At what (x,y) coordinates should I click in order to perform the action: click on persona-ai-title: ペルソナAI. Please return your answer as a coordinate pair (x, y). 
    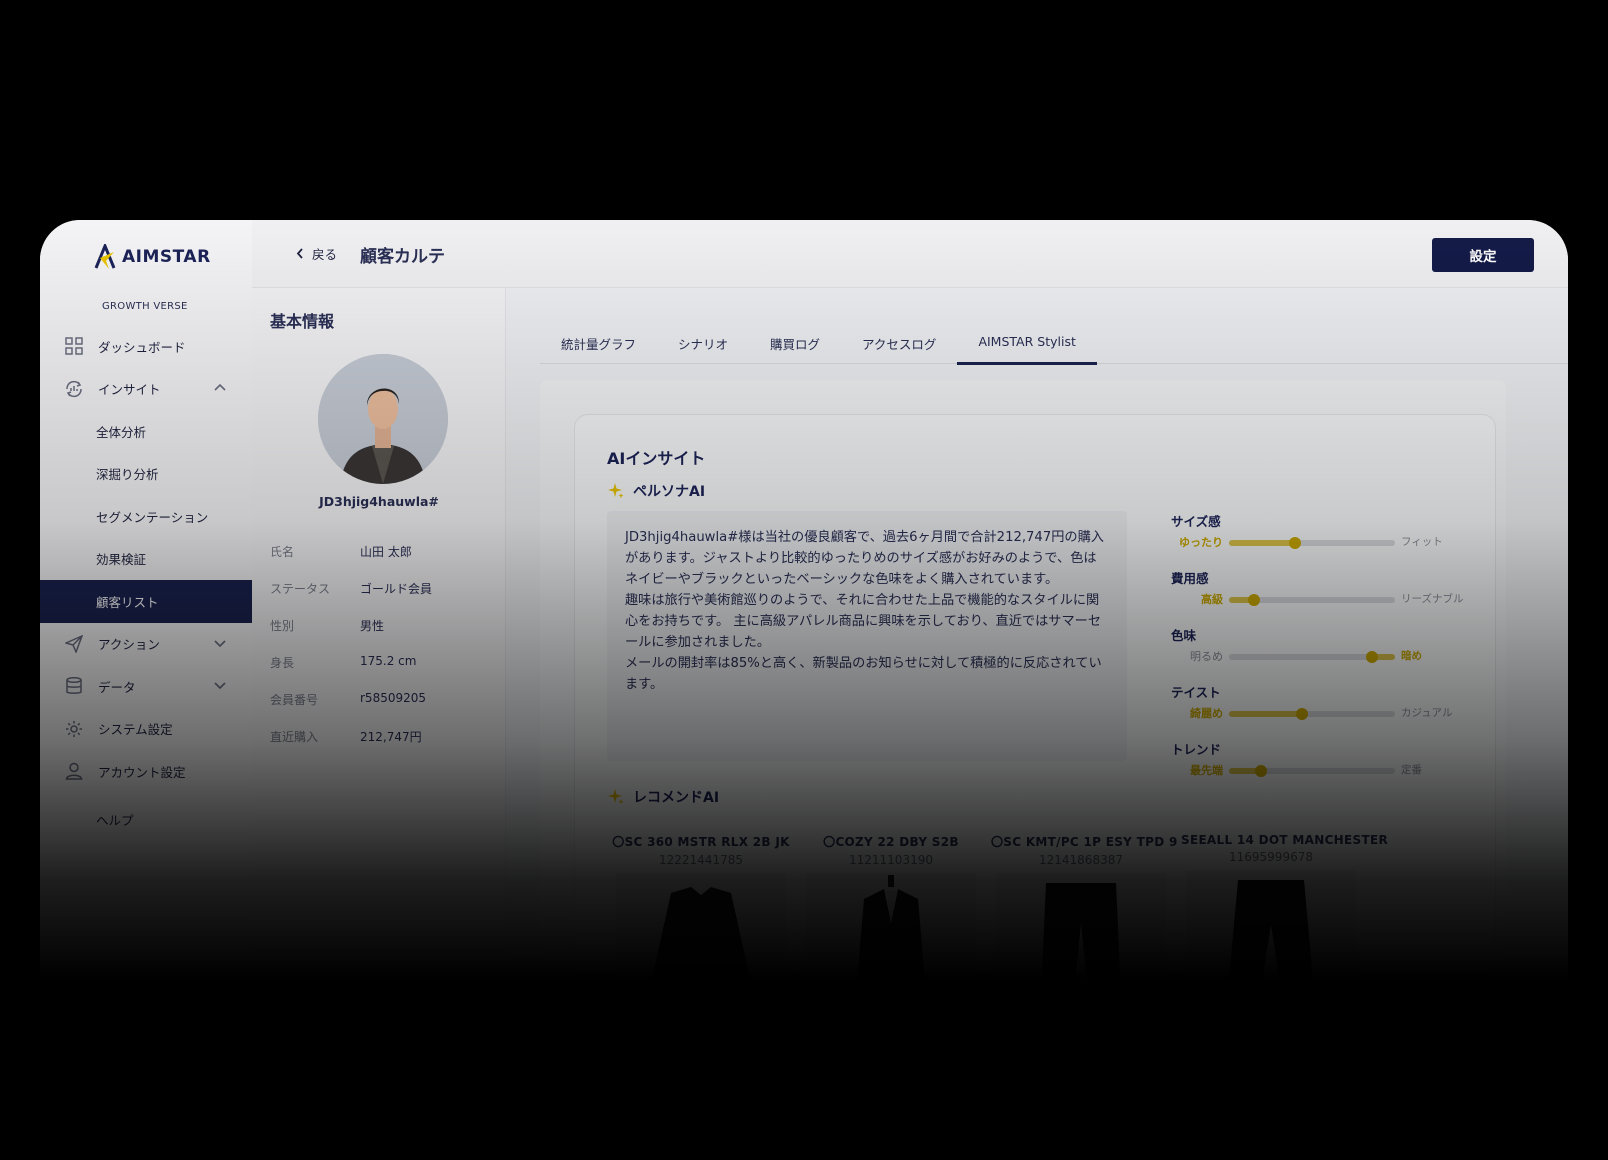
    Looking at the image, I should click on (656, 491).